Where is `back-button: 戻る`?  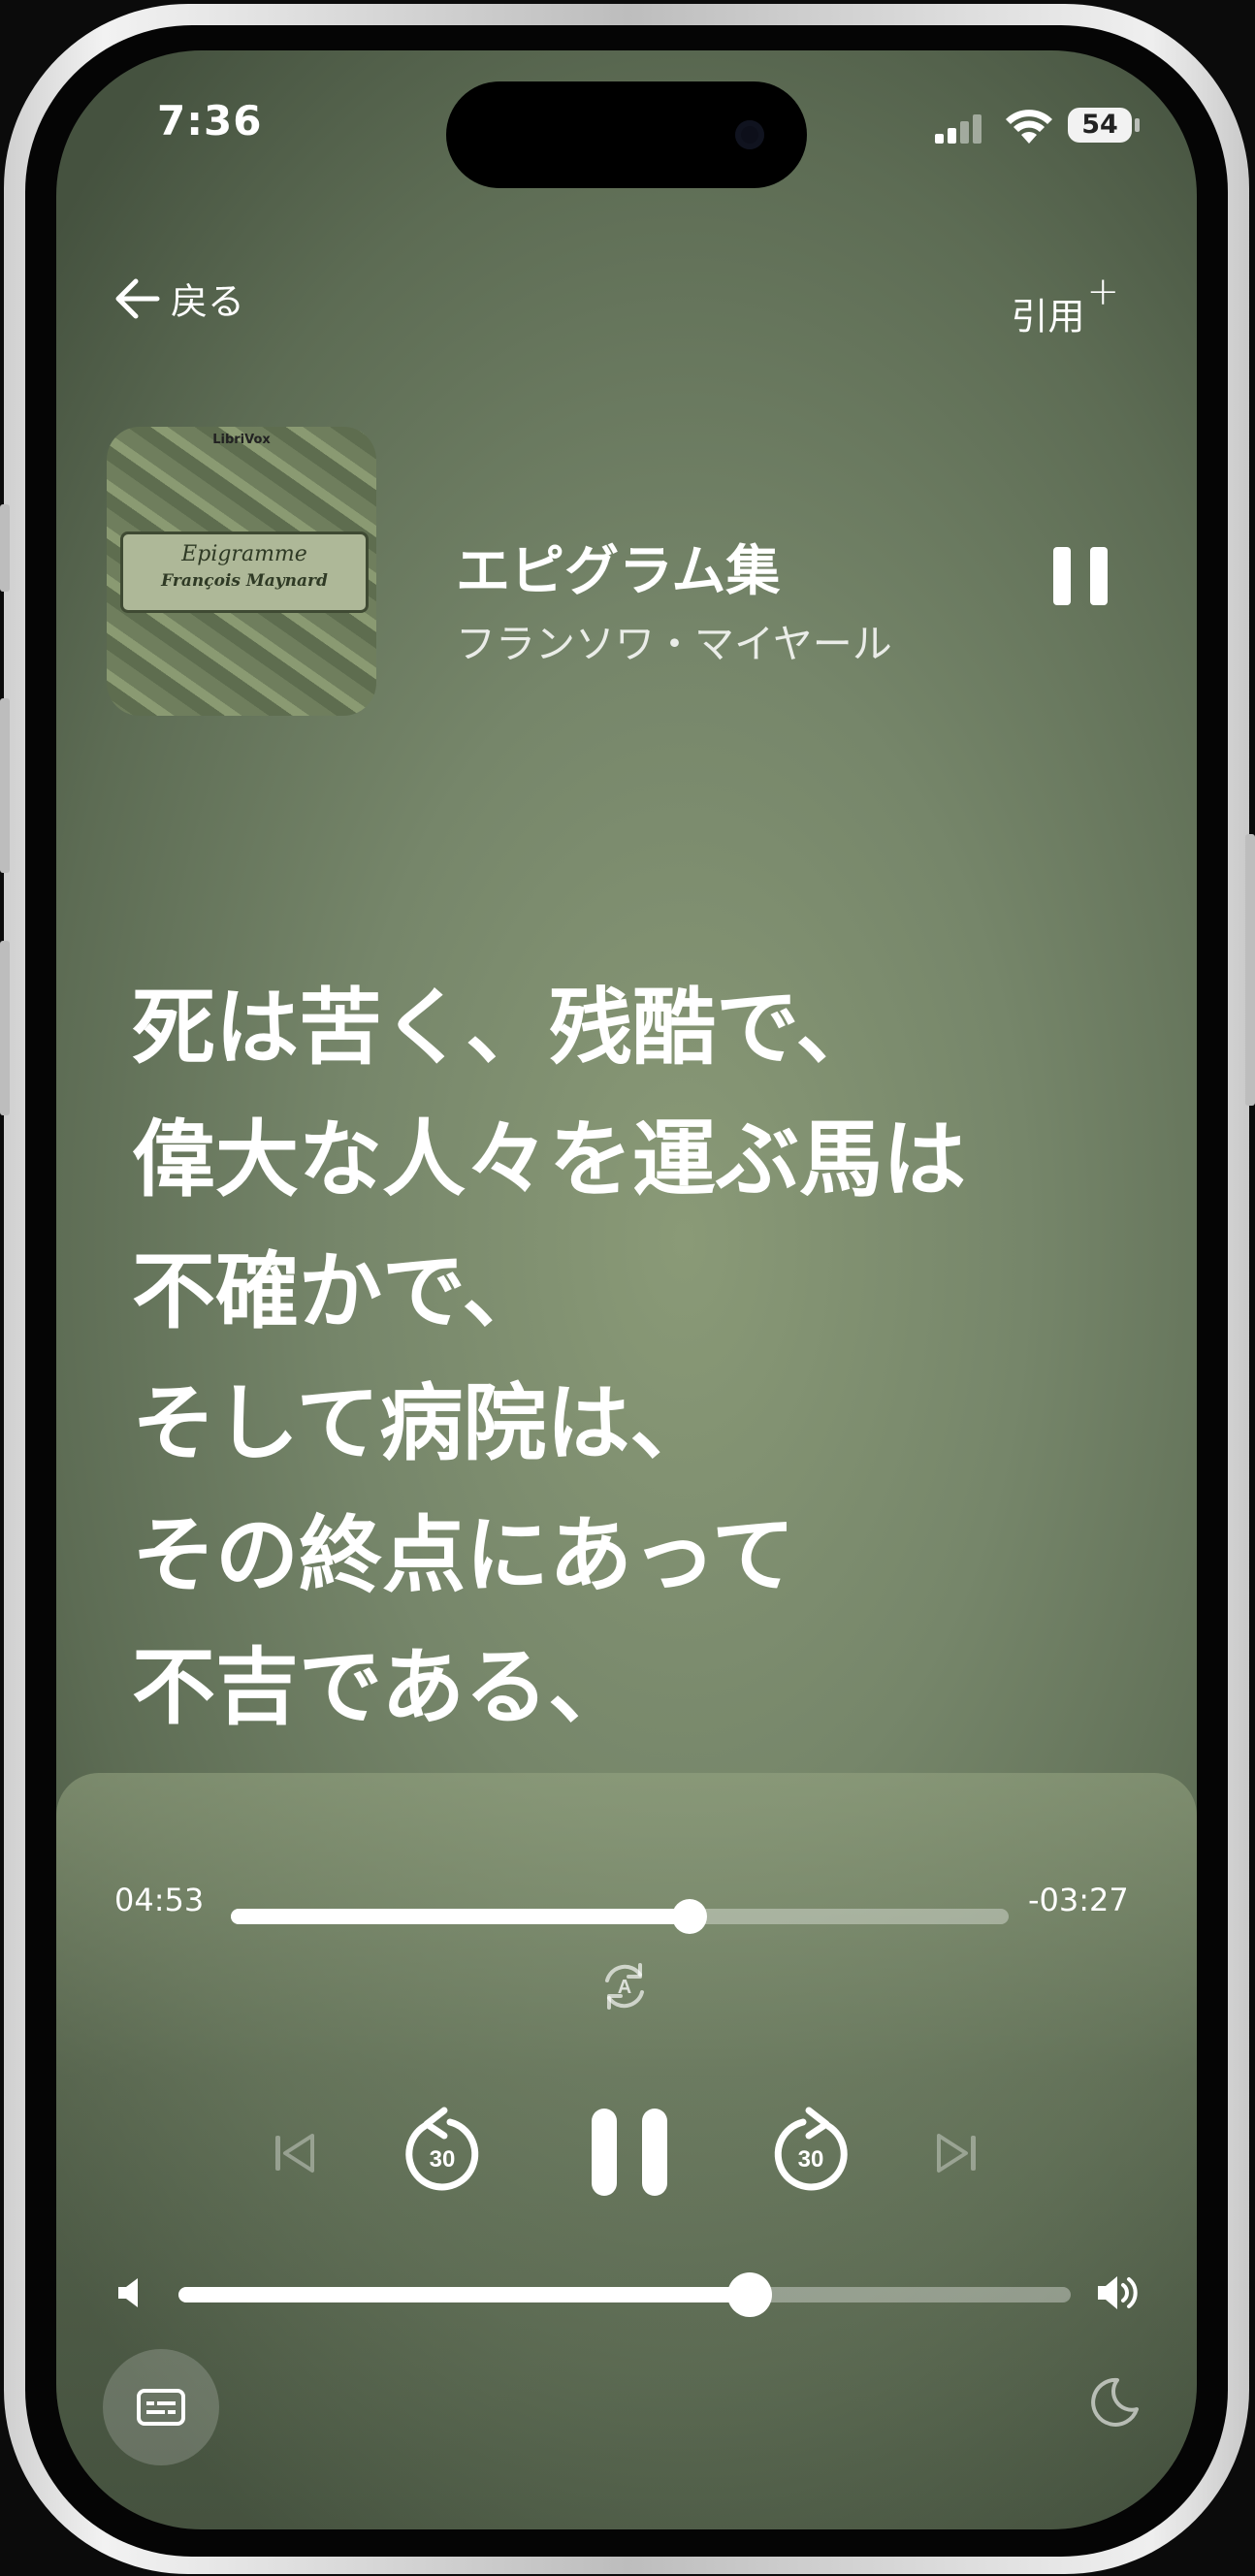 back-button: 戻る is located at coordinates (179, 298).